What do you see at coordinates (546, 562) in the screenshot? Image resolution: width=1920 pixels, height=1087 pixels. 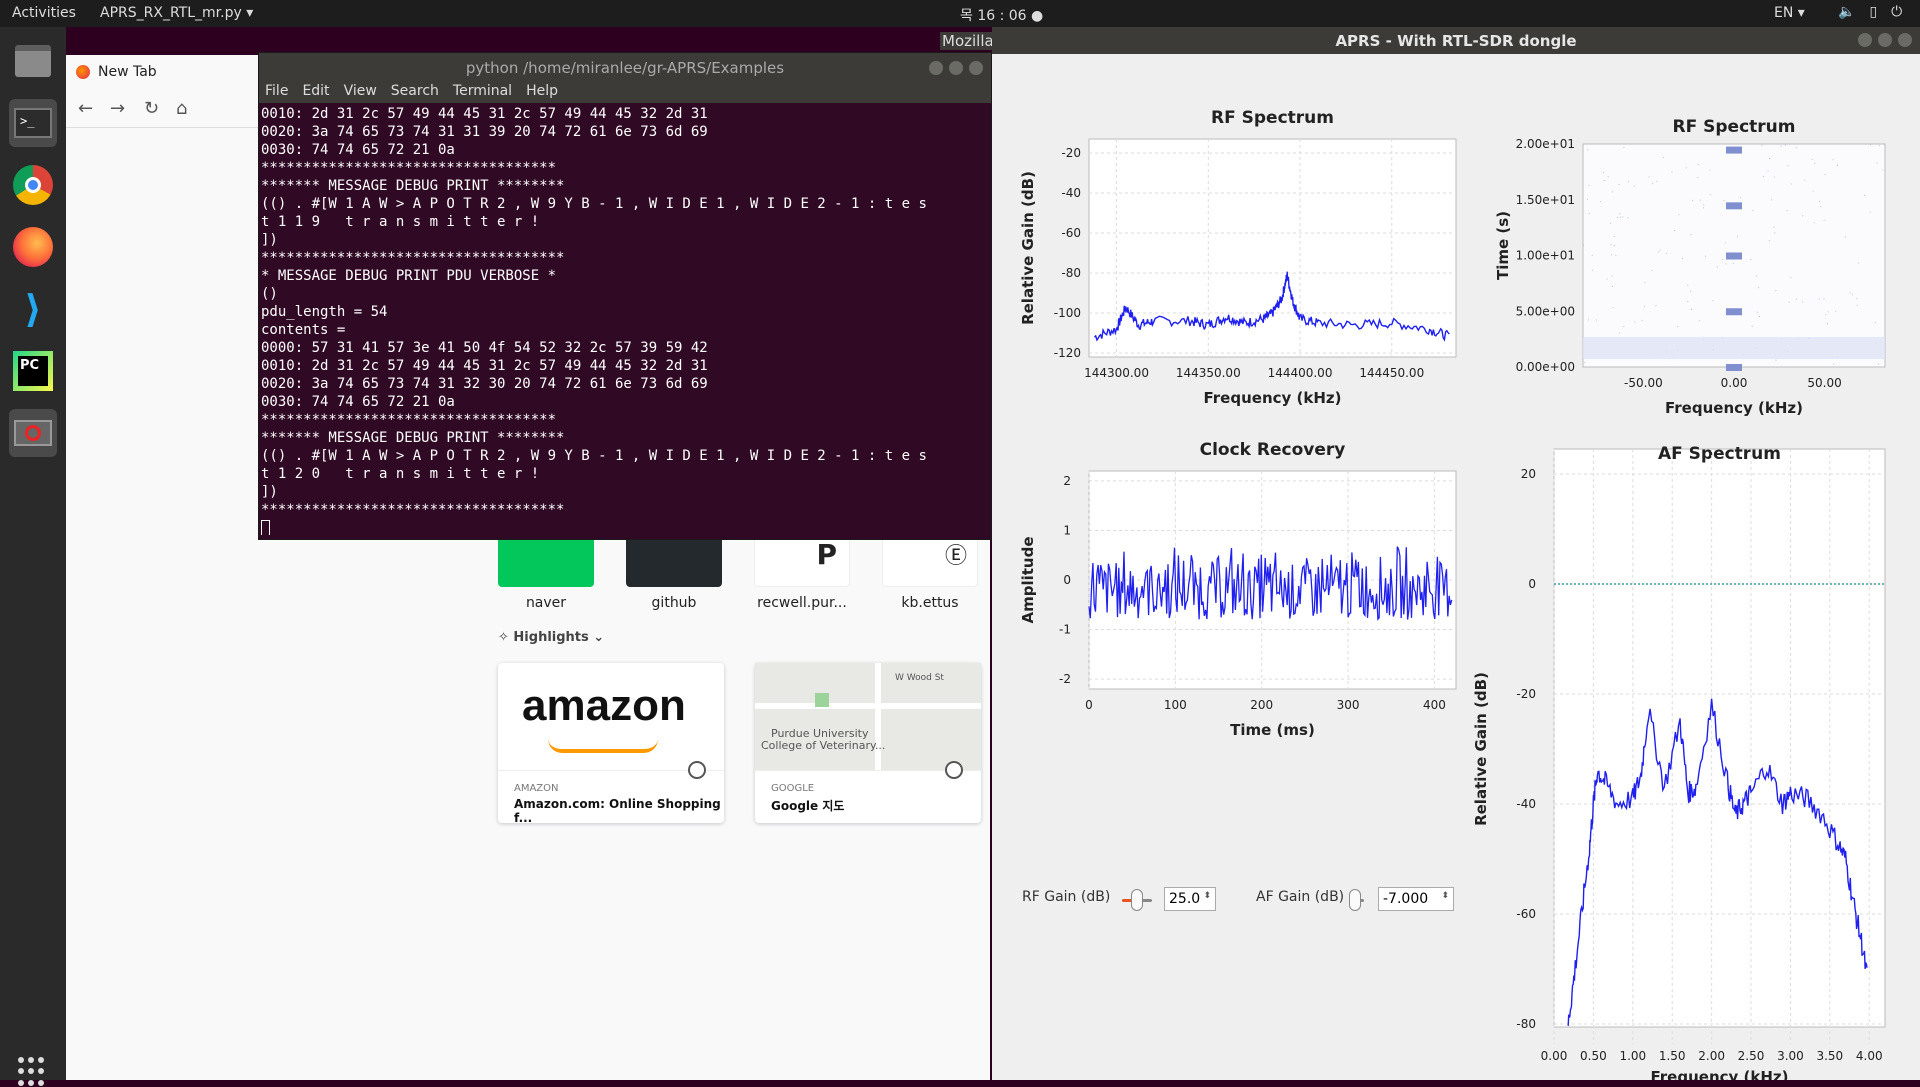 I see `naver-logo` at bounding box center [546, 562].